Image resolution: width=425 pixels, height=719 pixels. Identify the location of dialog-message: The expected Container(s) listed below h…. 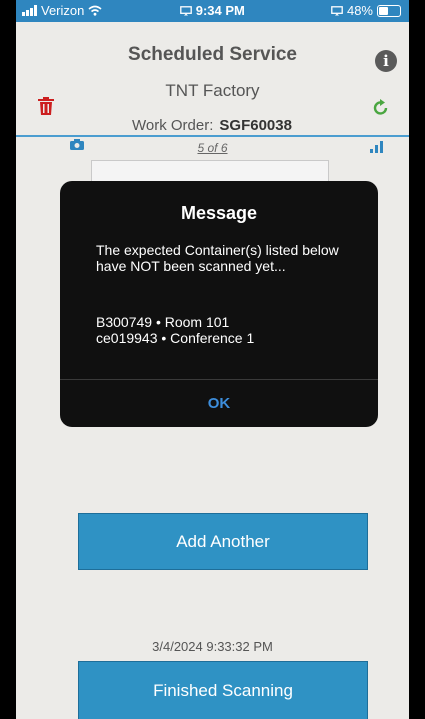
(217, 258).